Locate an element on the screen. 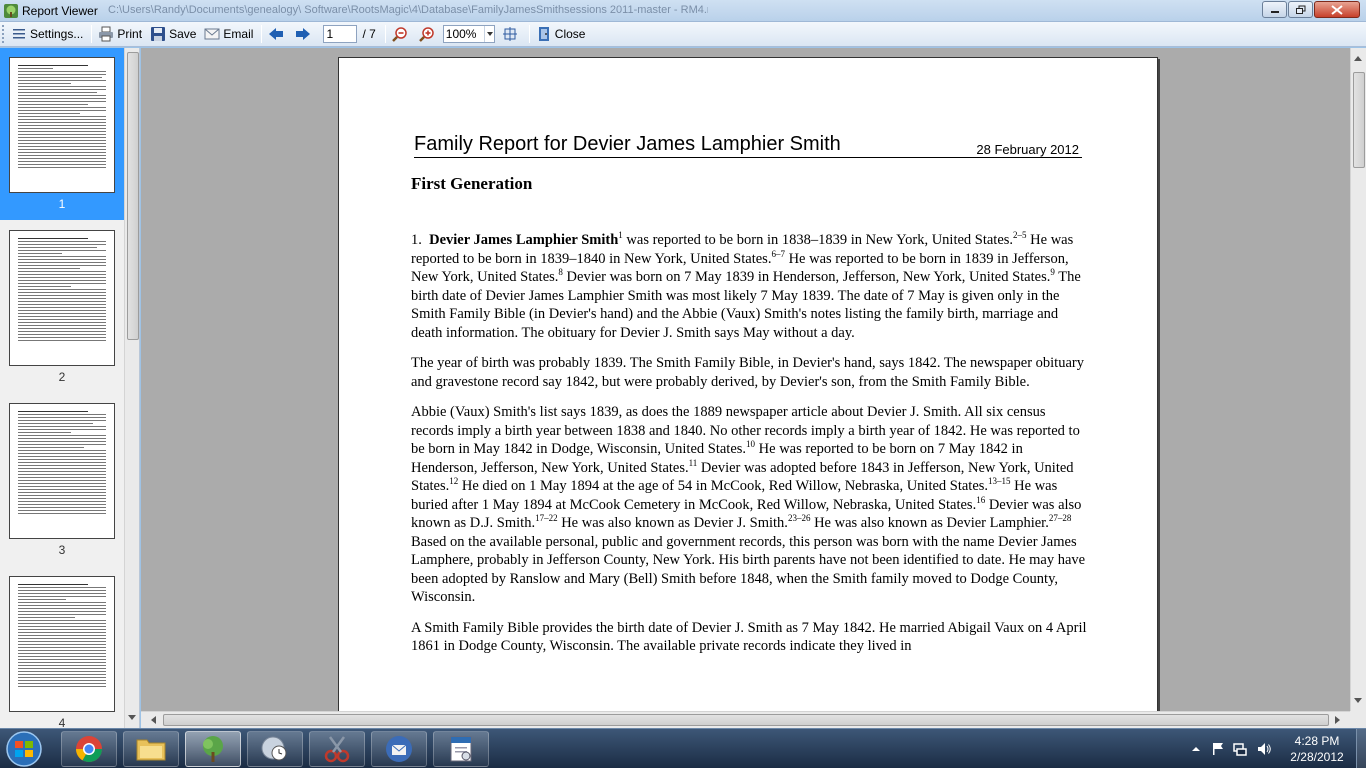 The width and height of the screenshot is (1366, 768). maximize-button is located at coordinates (1300, 9).